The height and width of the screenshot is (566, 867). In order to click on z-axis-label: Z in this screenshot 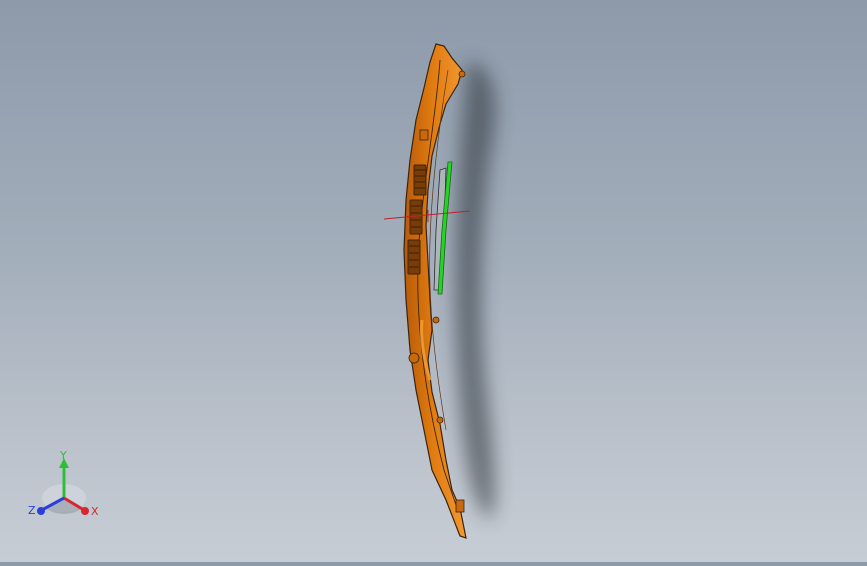, I will do `click(32, 510)`.